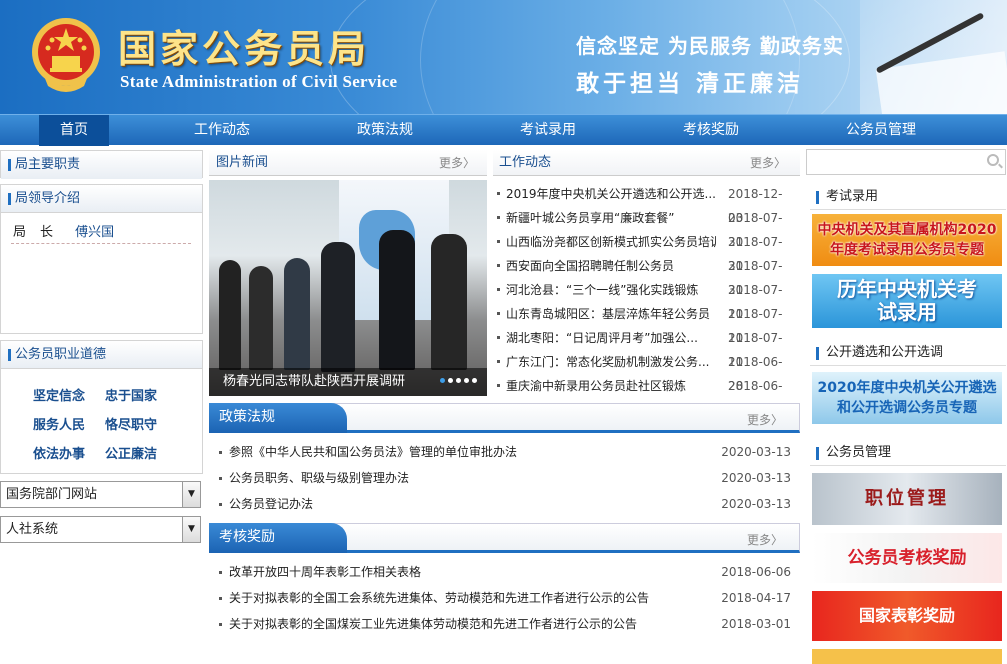 This screenshot has height=664, width=1007. What do you see at coordinates (907, 558) in the screenshot?
I see `assess-reward-banner: 公务员考核奖励` at bounding box center [907, 558].